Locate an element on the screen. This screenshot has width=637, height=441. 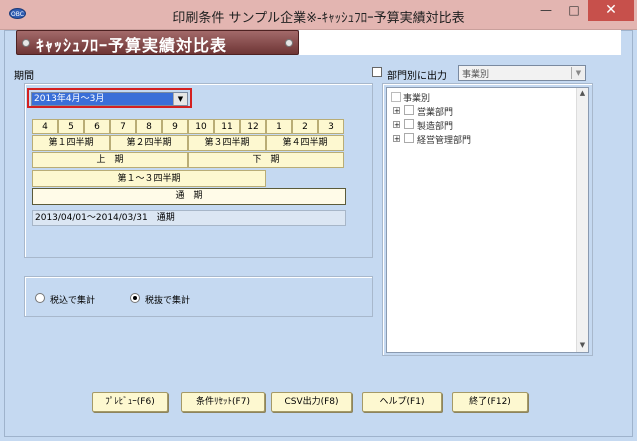
first-half-button: 上 期 is located at coordinates (110, 160).